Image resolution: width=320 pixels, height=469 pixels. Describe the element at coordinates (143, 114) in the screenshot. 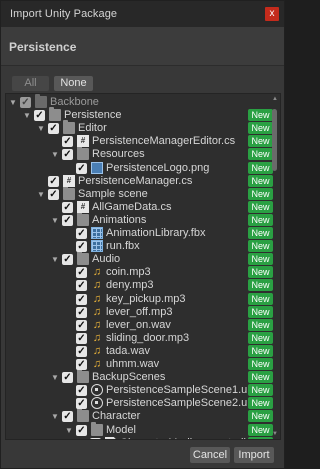

I see `tree-row: ▼ ✓ Persistence New` at that location.